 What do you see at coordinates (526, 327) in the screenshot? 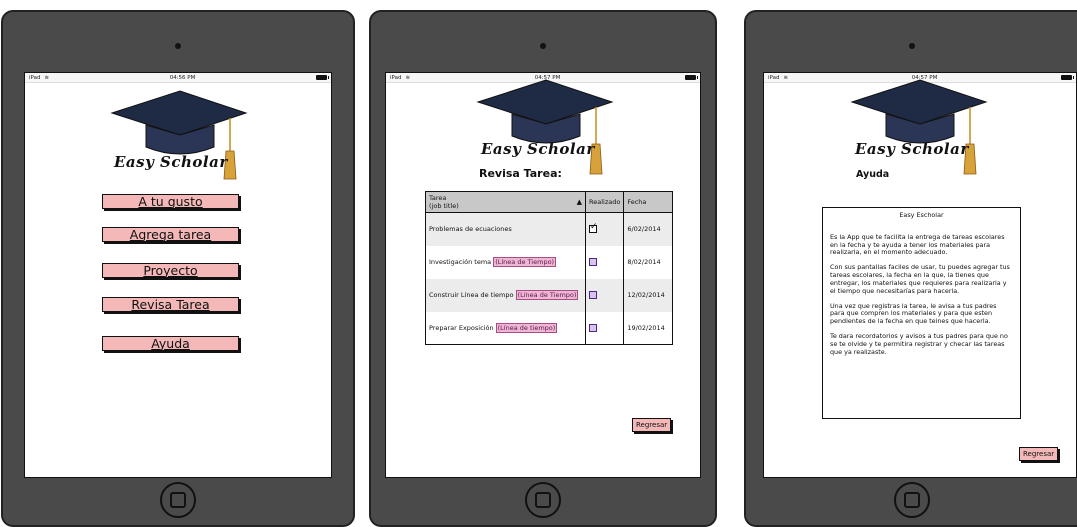
I see `timeline-link: (Línea de tiempo)` at bounding box center [526, 327].